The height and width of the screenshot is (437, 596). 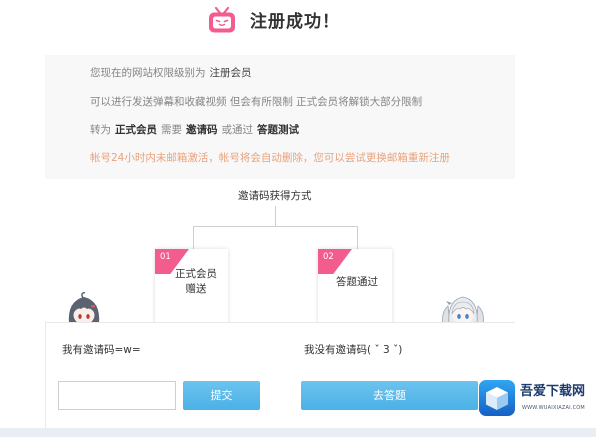 I want to click on page-bottom-edge, so click(x=298, y=432).